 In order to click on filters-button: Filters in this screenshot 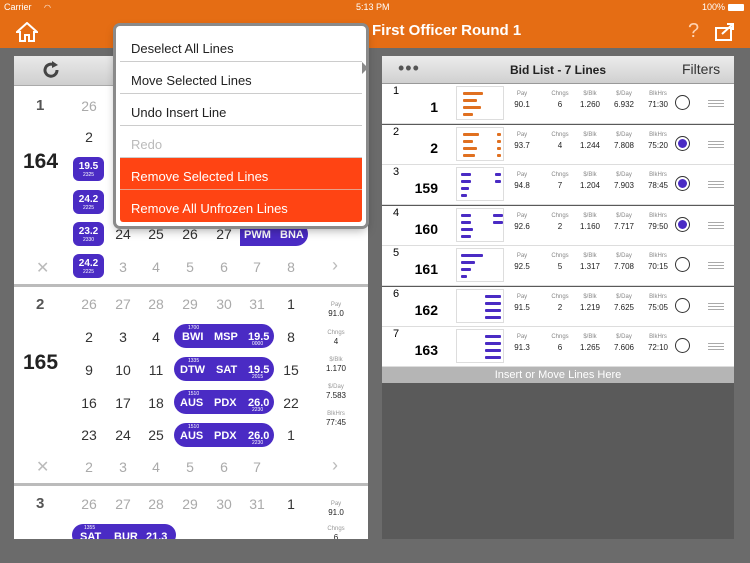, I will do `click(701, 69)`.